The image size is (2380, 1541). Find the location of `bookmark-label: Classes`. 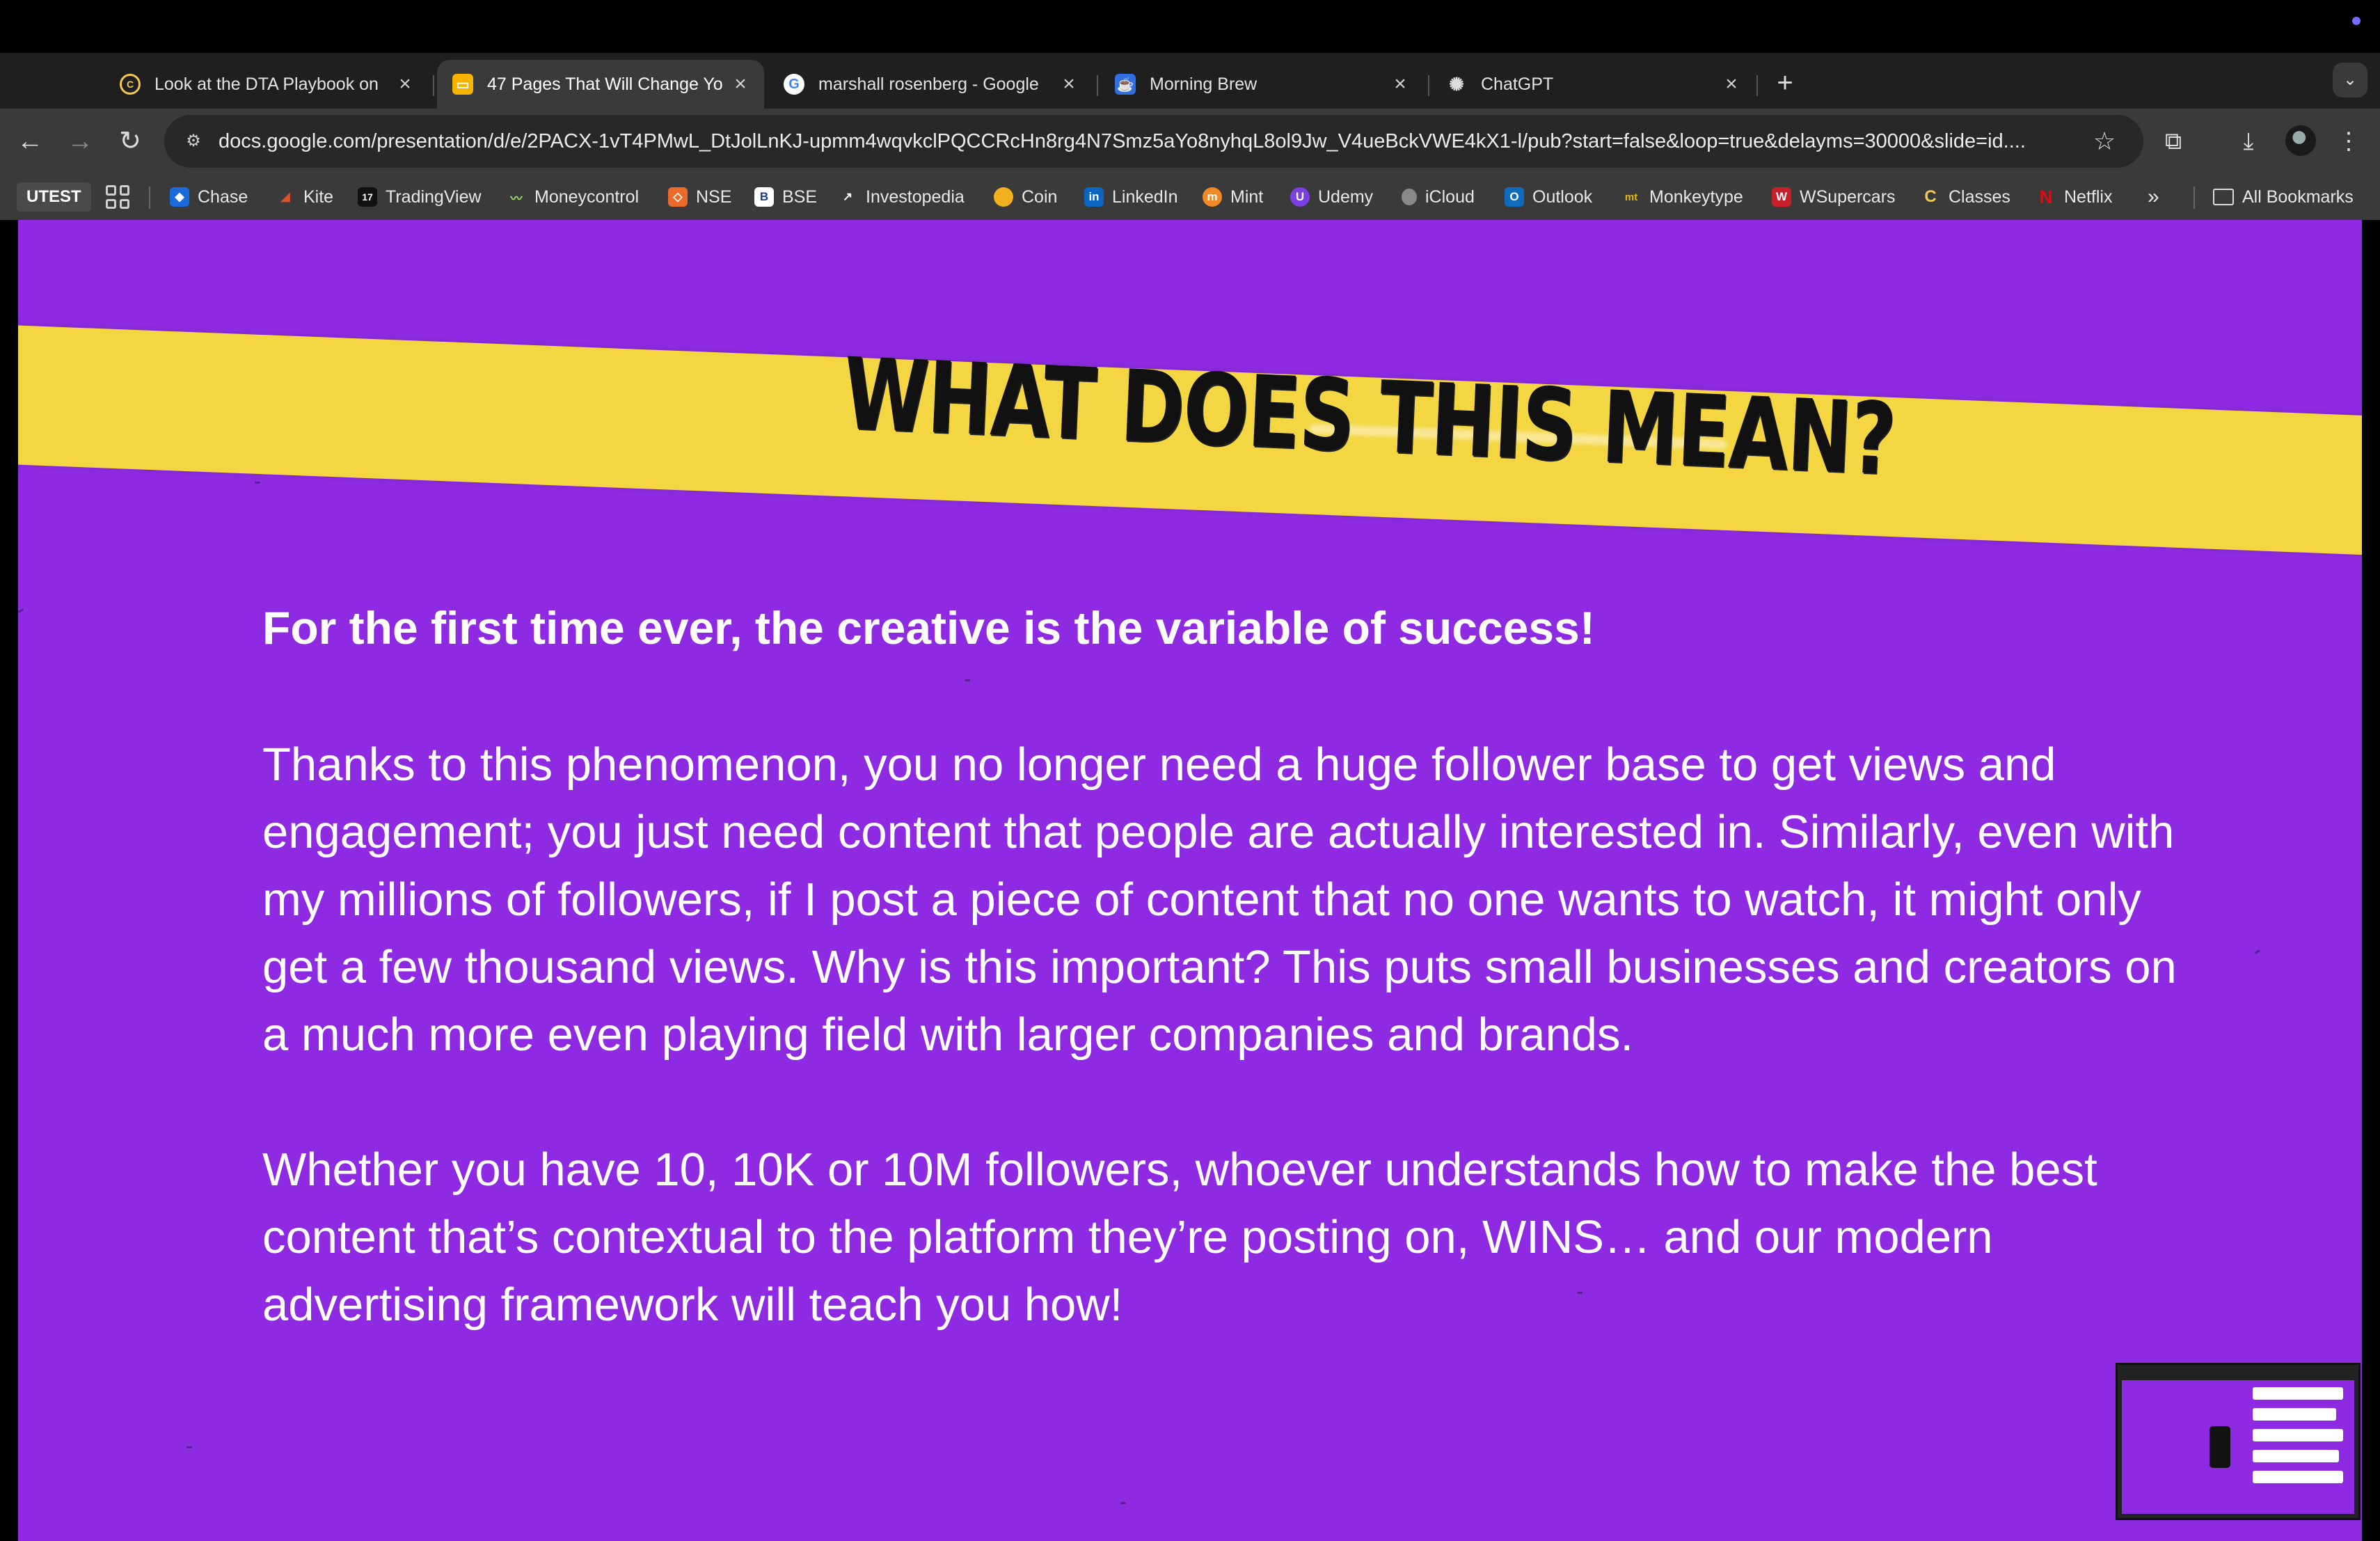

bookmark-label: Classes is located at coordinates (1980, 197).